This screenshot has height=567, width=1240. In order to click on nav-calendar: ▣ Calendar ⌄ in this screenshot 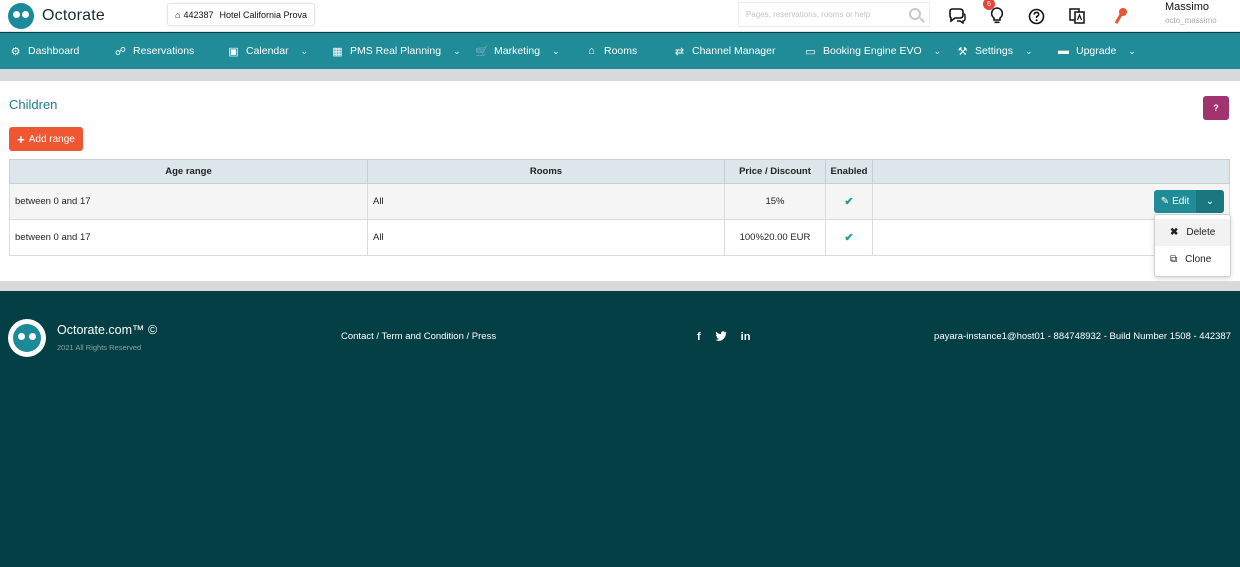, I will do `click(267, 51)`.